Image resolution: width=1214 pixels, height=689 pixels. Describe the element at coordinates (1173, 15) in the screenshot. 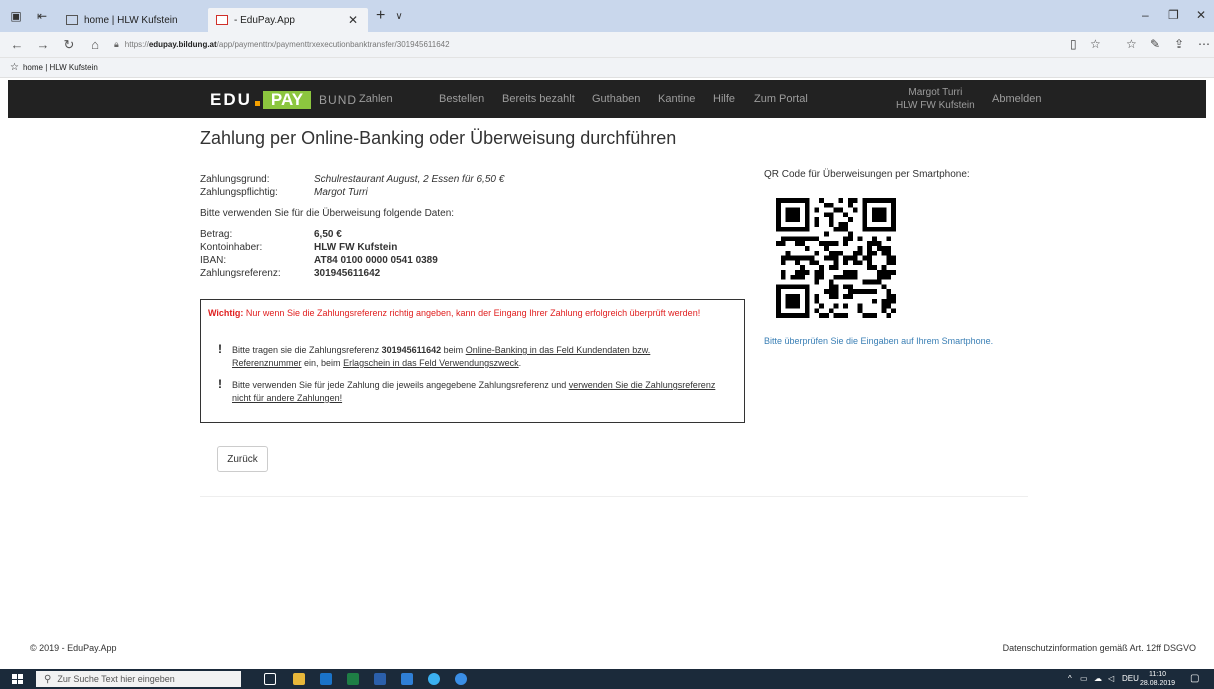

I see `maximize-icon: ❐` at that location.